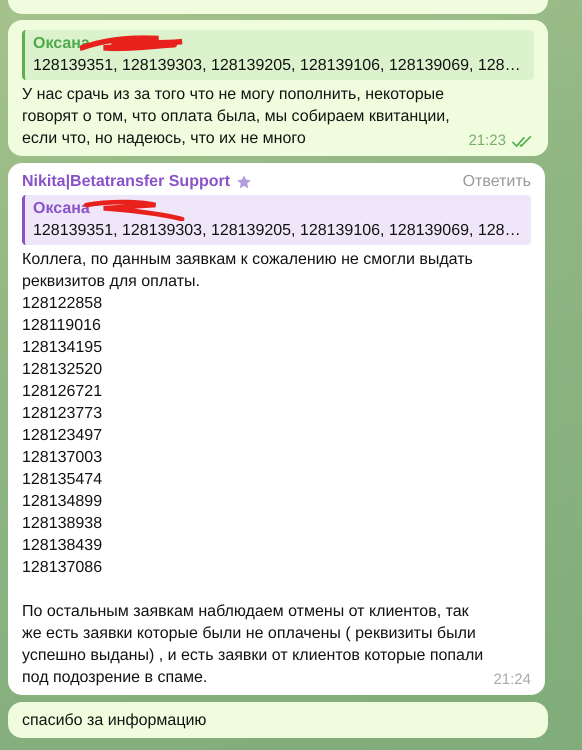  What do you see at coordinates (512, 680) in the screenshot?
I see `message-time: 21:24` at bounding box center [512, 680].